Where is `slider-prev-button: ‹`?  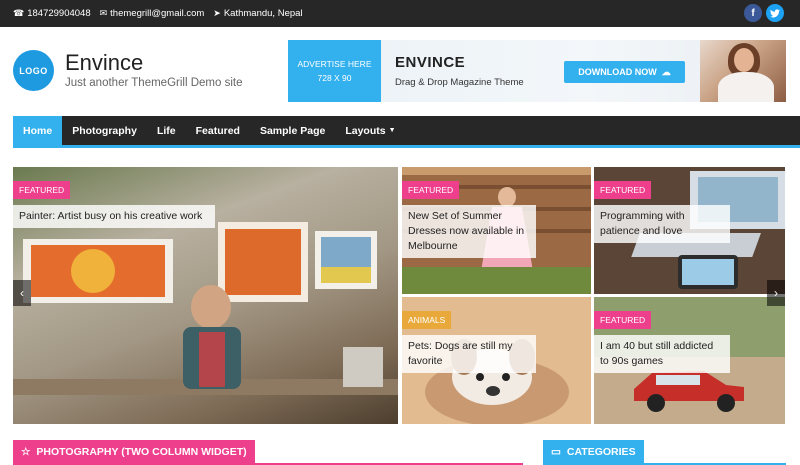 slider-prev-button: ‹ is located at coordinates (22, 293).